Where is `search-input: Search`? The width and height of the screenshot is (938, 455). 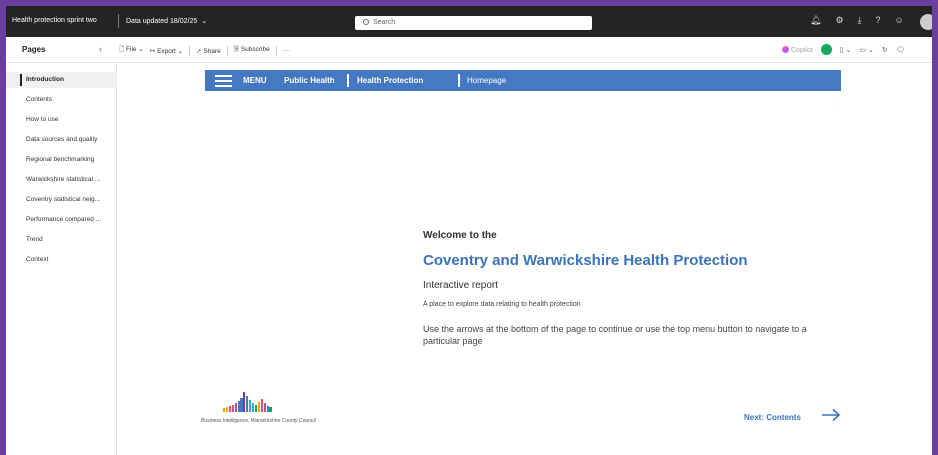
search-input: Search is located at coordinates (473, 23).